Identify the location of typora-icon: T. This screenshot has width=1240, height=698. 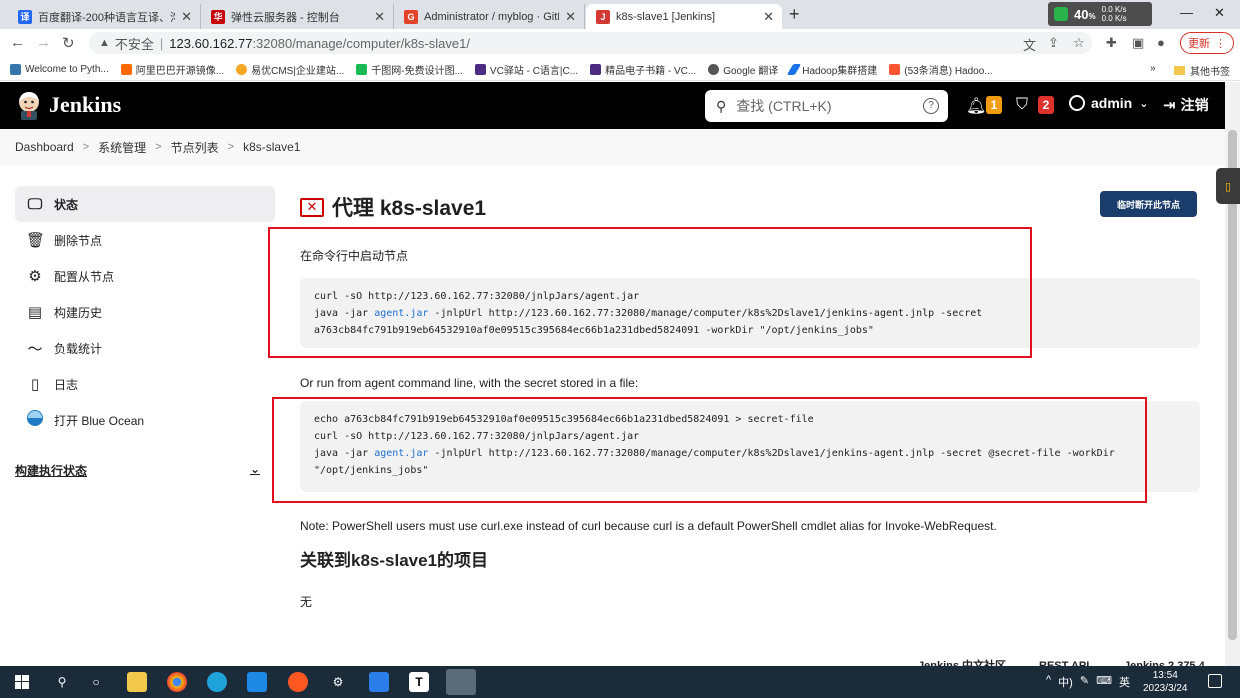
(419, 682).